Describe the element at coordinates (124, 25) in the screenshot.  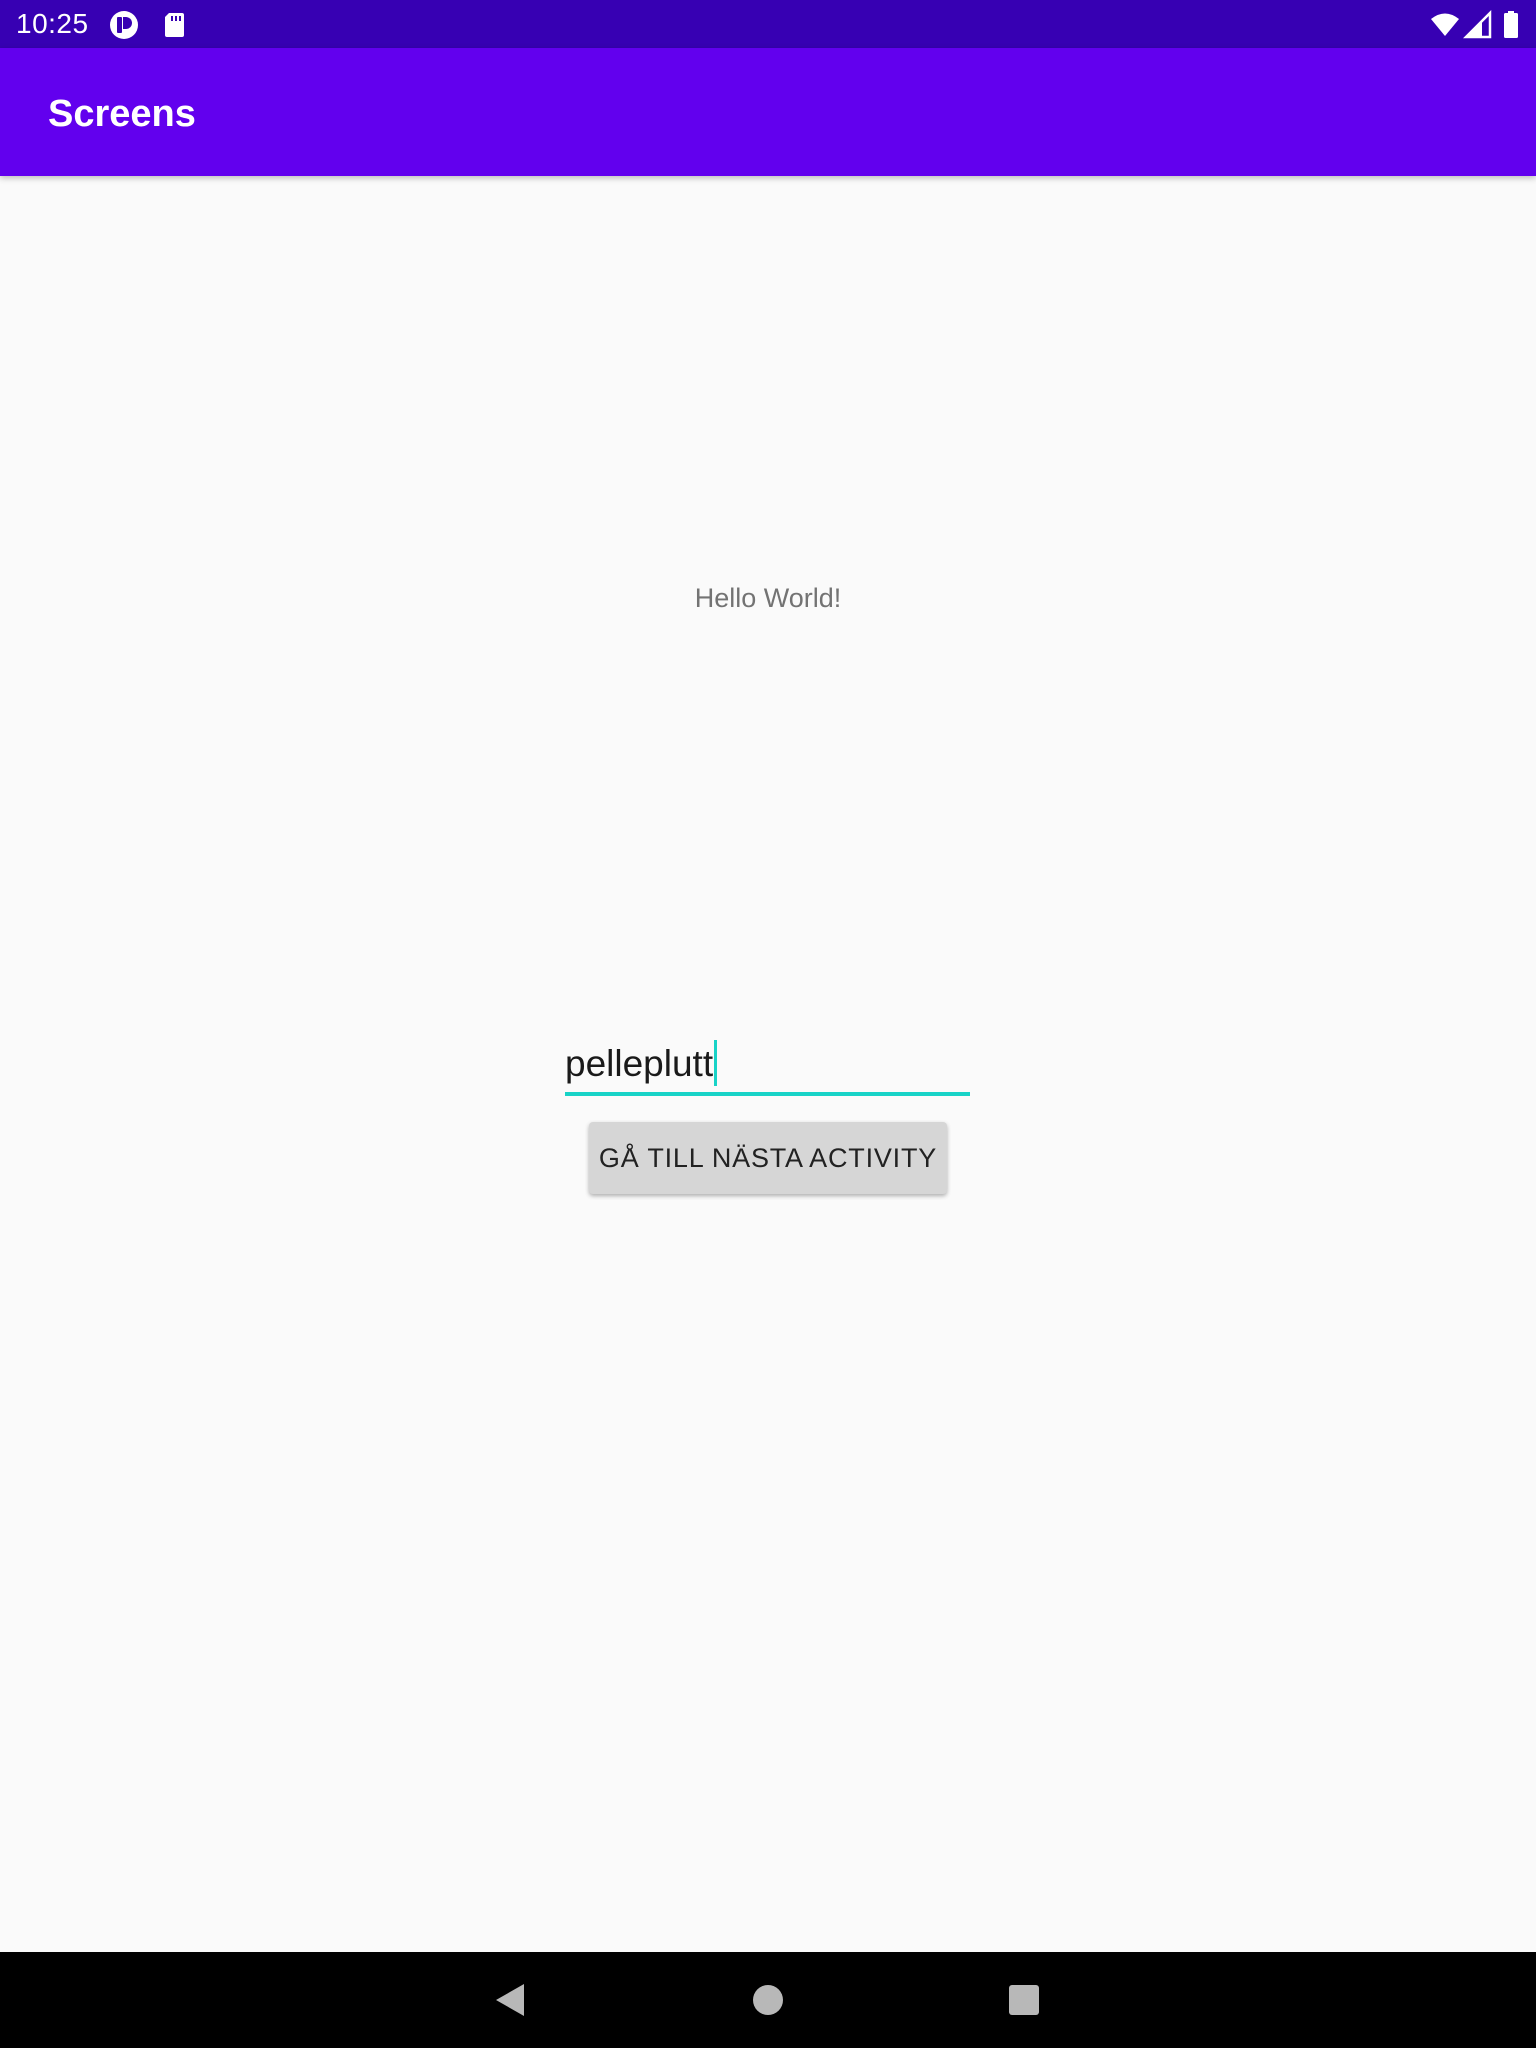
I see `notification-app-icon` at that location.